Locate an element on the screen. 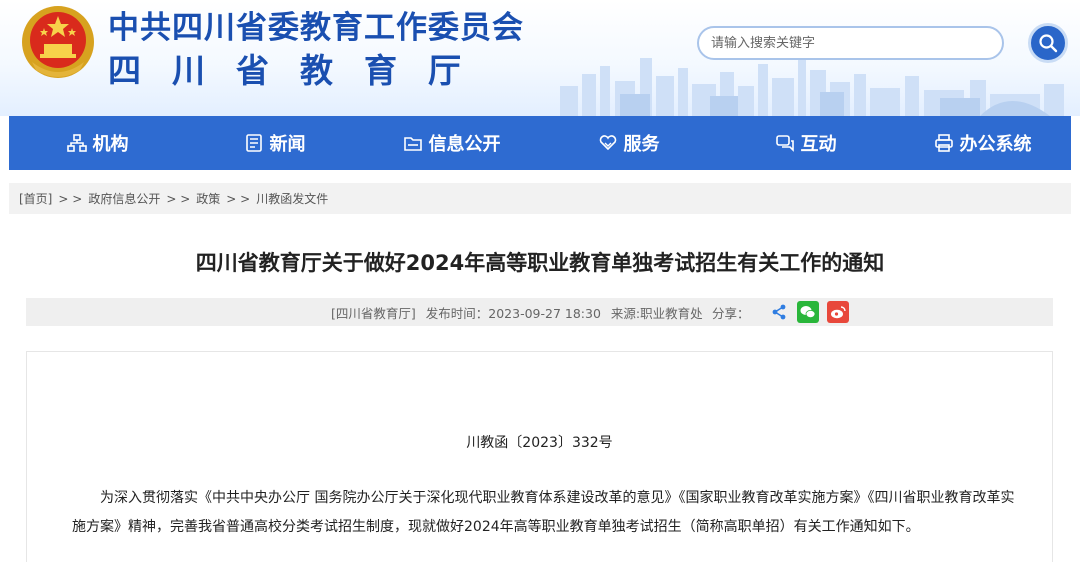  search-input is located at coordinates (850, 43).